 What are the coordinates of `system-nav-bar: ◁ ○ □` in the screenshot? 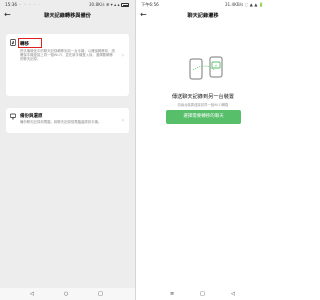 It's located at (67, 294).